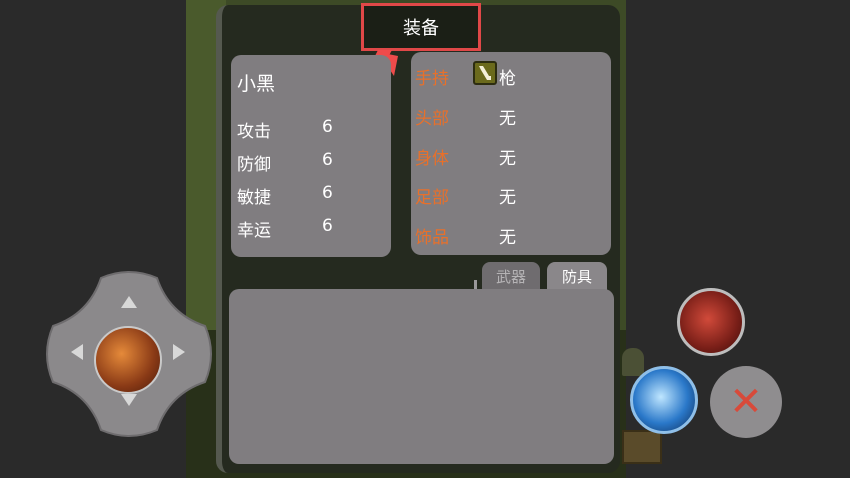 Image resolution: width=850 pixels, height=478 pixels. I want to click on equip-slot-body: 身体 无, so click(465, 156).